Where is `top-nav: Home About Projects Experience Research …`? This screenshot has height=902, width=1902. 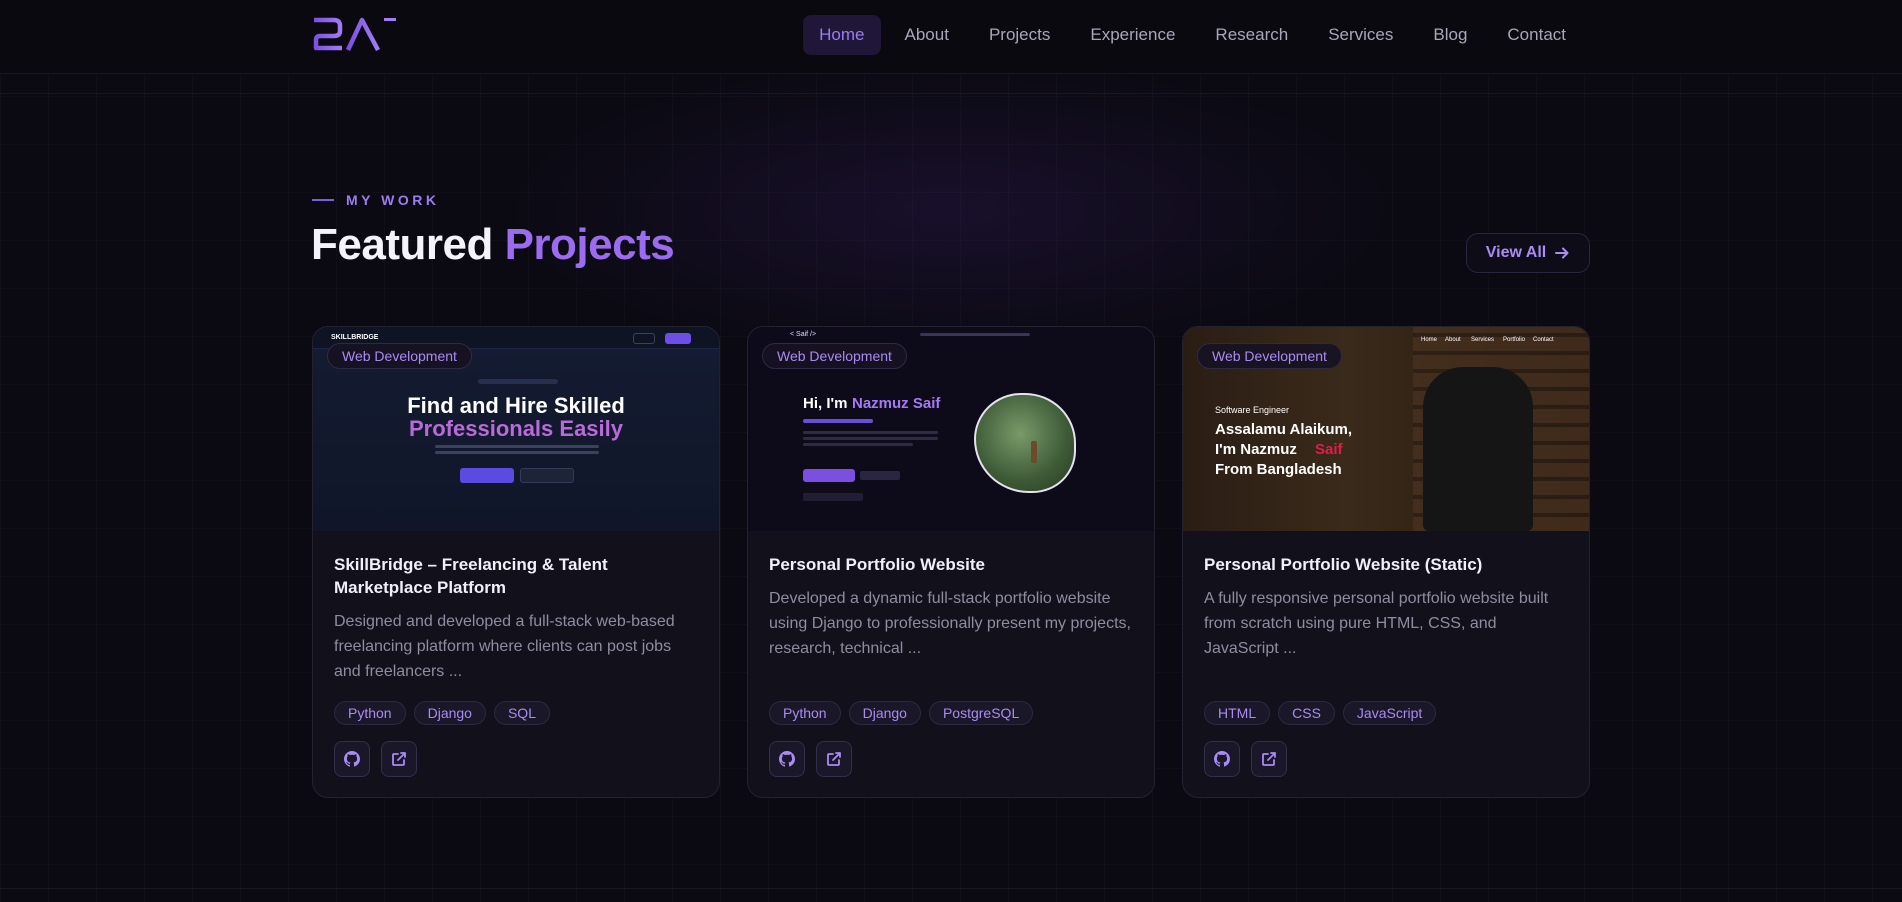
top-nav: Home About Projects Experience Research … is located at coordinates (951, 37).